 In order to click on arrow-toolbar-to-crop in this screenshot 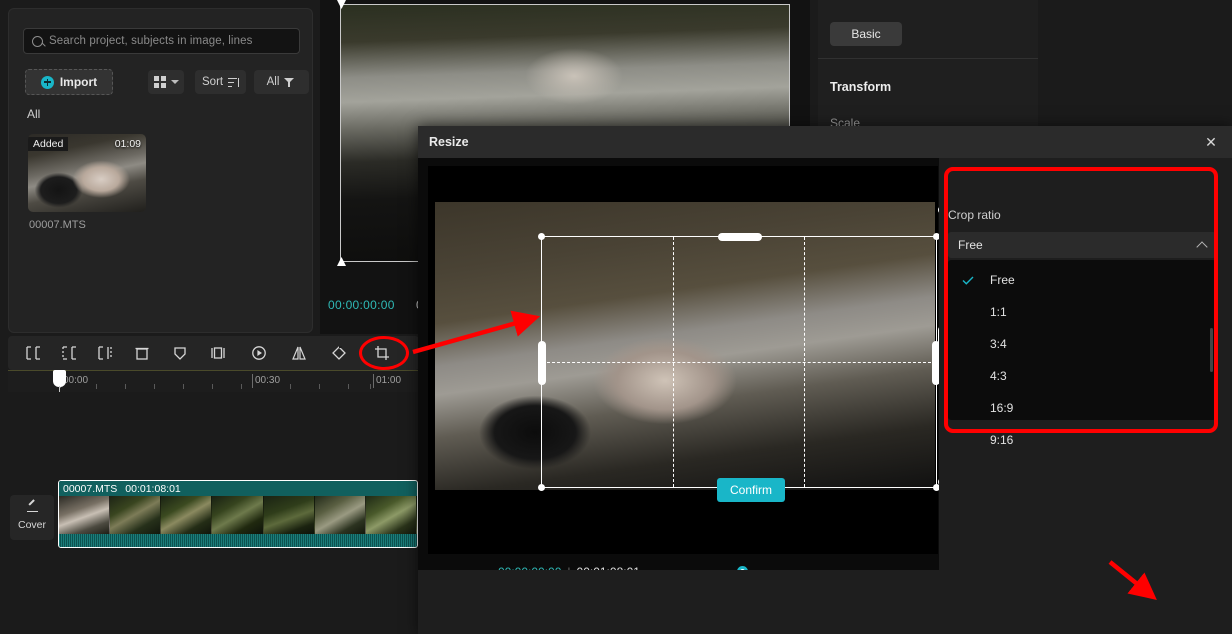, I will do `click(476, 332)`.